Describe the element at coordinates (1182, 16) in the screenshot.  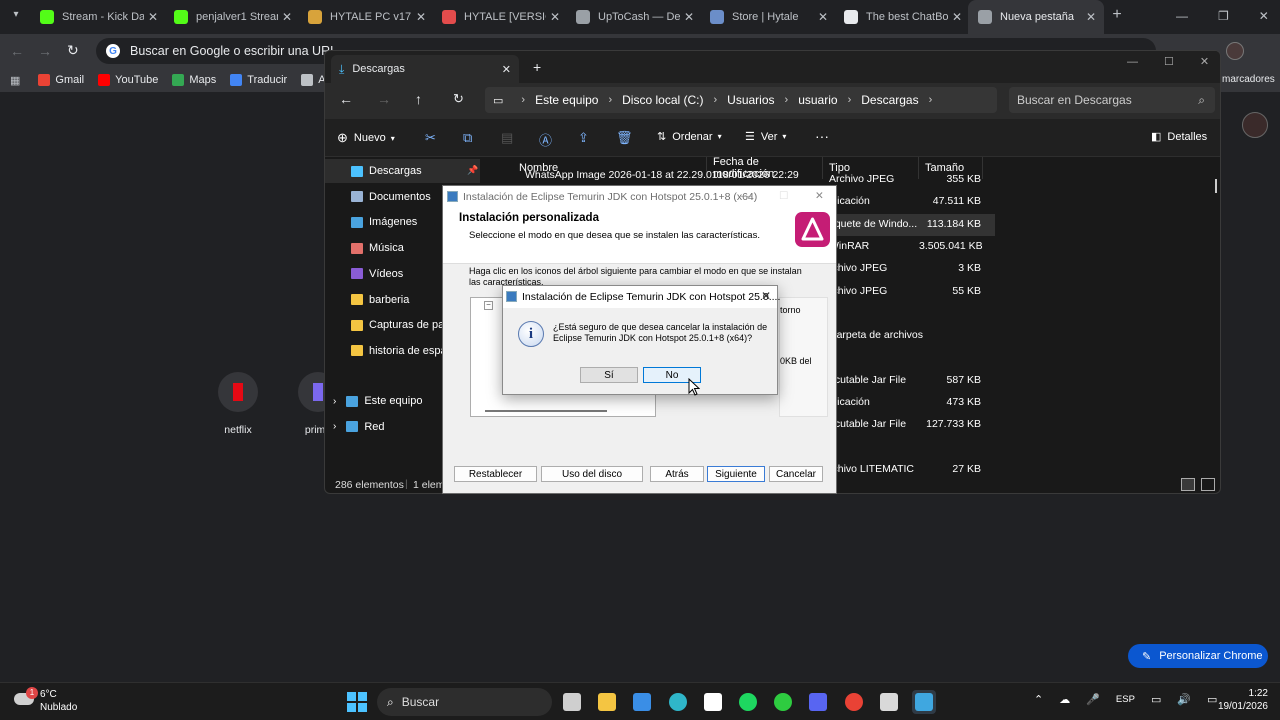
I see `minimize-button: —` at that location.